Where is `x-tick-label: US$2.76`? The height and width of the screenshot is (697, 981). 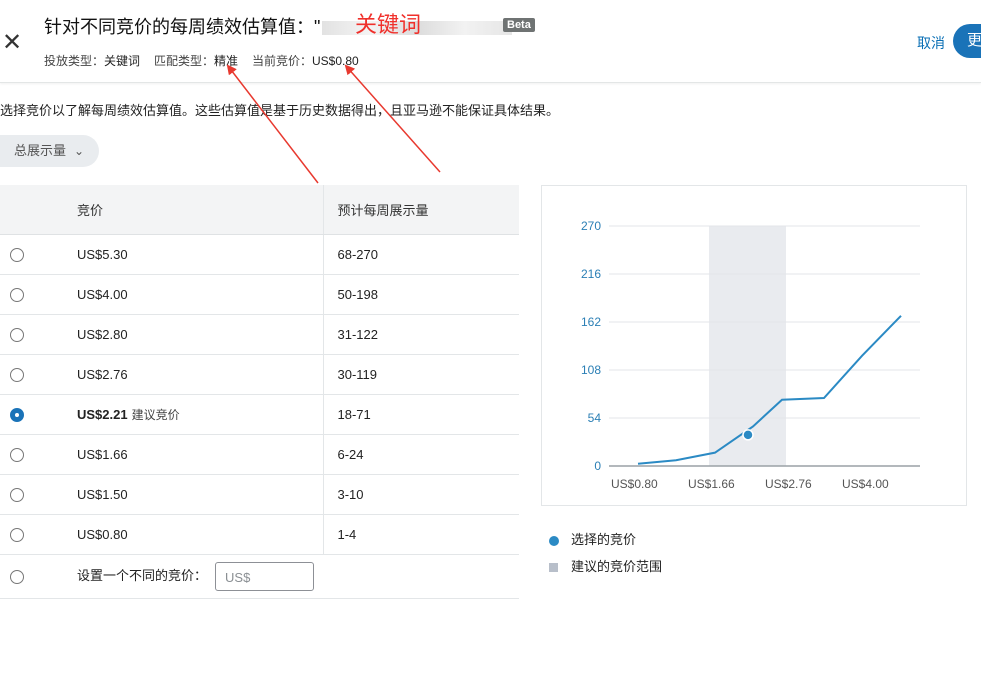
x-tick-label: US$2.76 is located at coordinates (788, 484).